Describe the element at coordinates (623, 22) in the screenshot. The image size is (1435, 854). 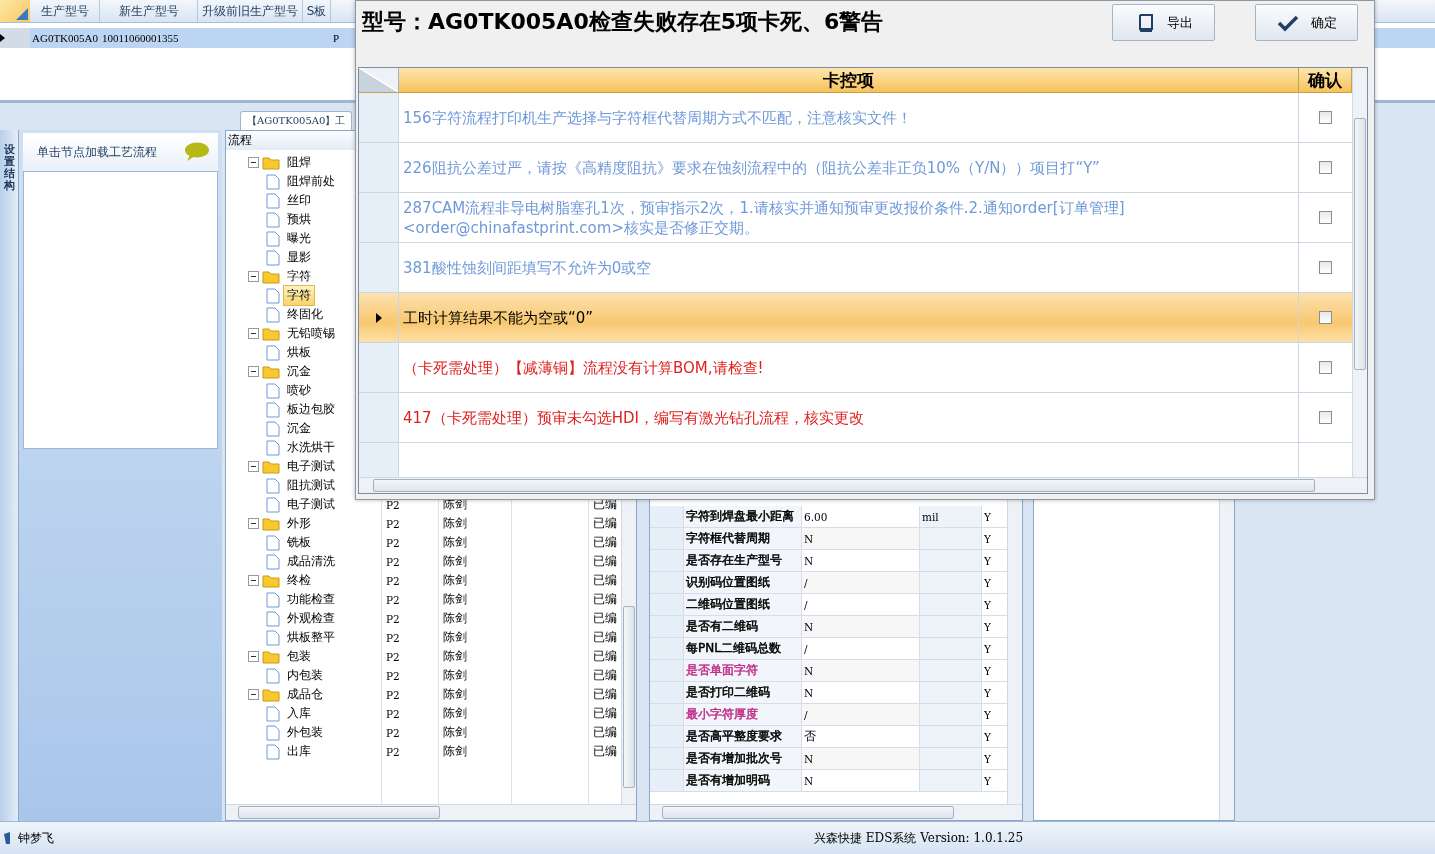
I see `dialog-title: 型号：AG0TK005A0检查失败存在5项卡死、6警告` at that location.